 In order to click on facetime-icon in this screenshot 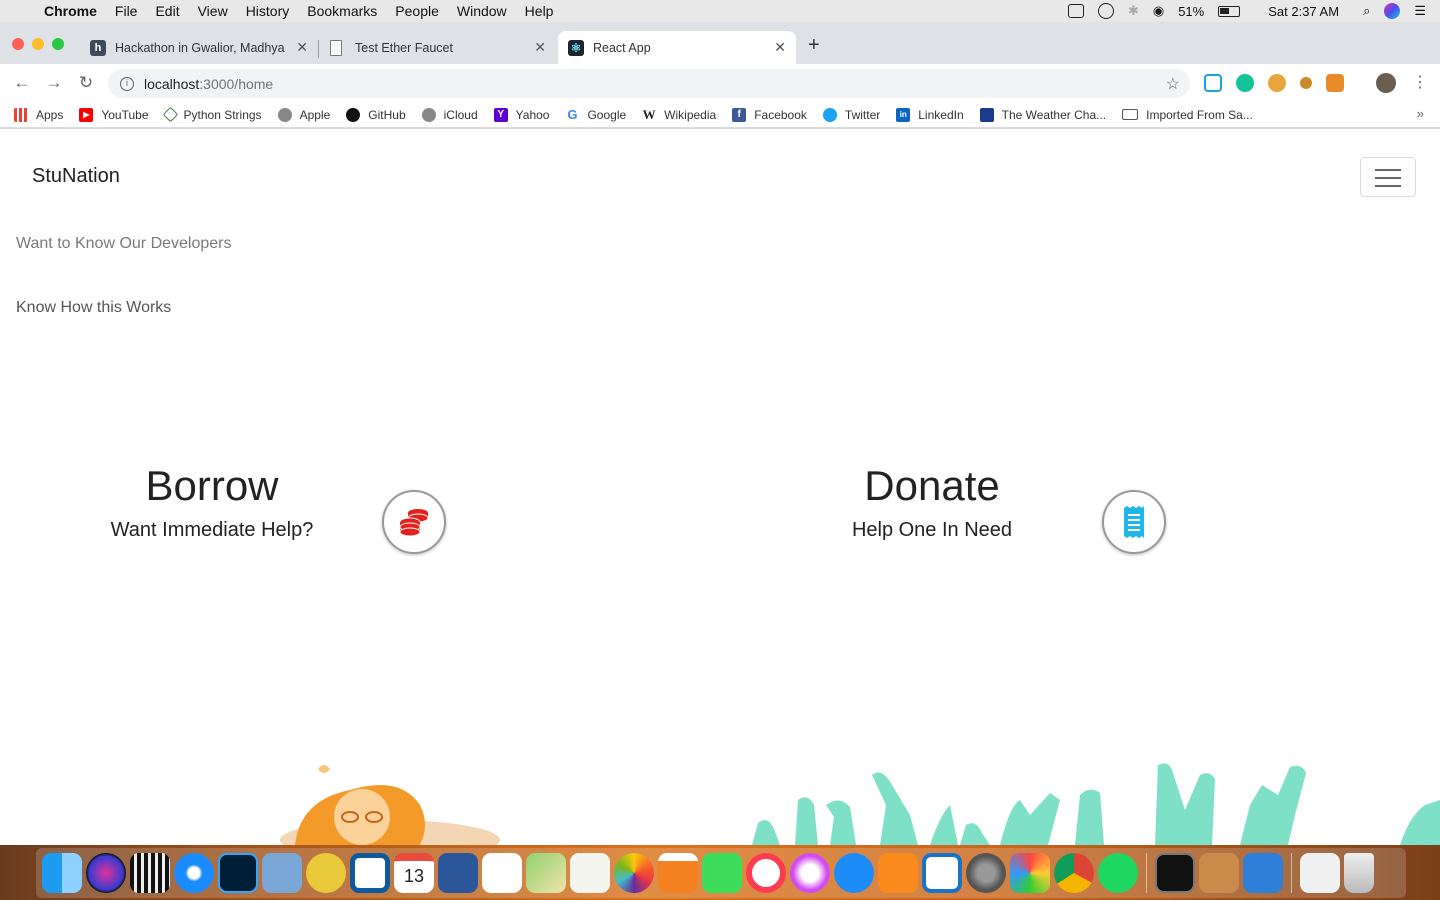, I will do `click(722, 873)`.